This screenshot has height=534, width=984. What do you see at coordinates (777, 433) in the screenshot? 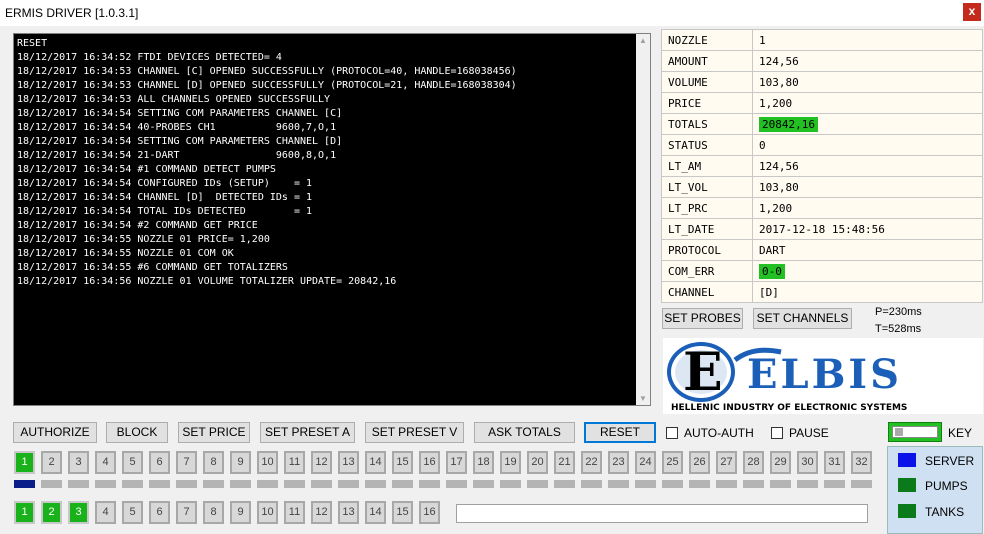
I see `pause-checkbox-box` at bounding box center [777, 433].